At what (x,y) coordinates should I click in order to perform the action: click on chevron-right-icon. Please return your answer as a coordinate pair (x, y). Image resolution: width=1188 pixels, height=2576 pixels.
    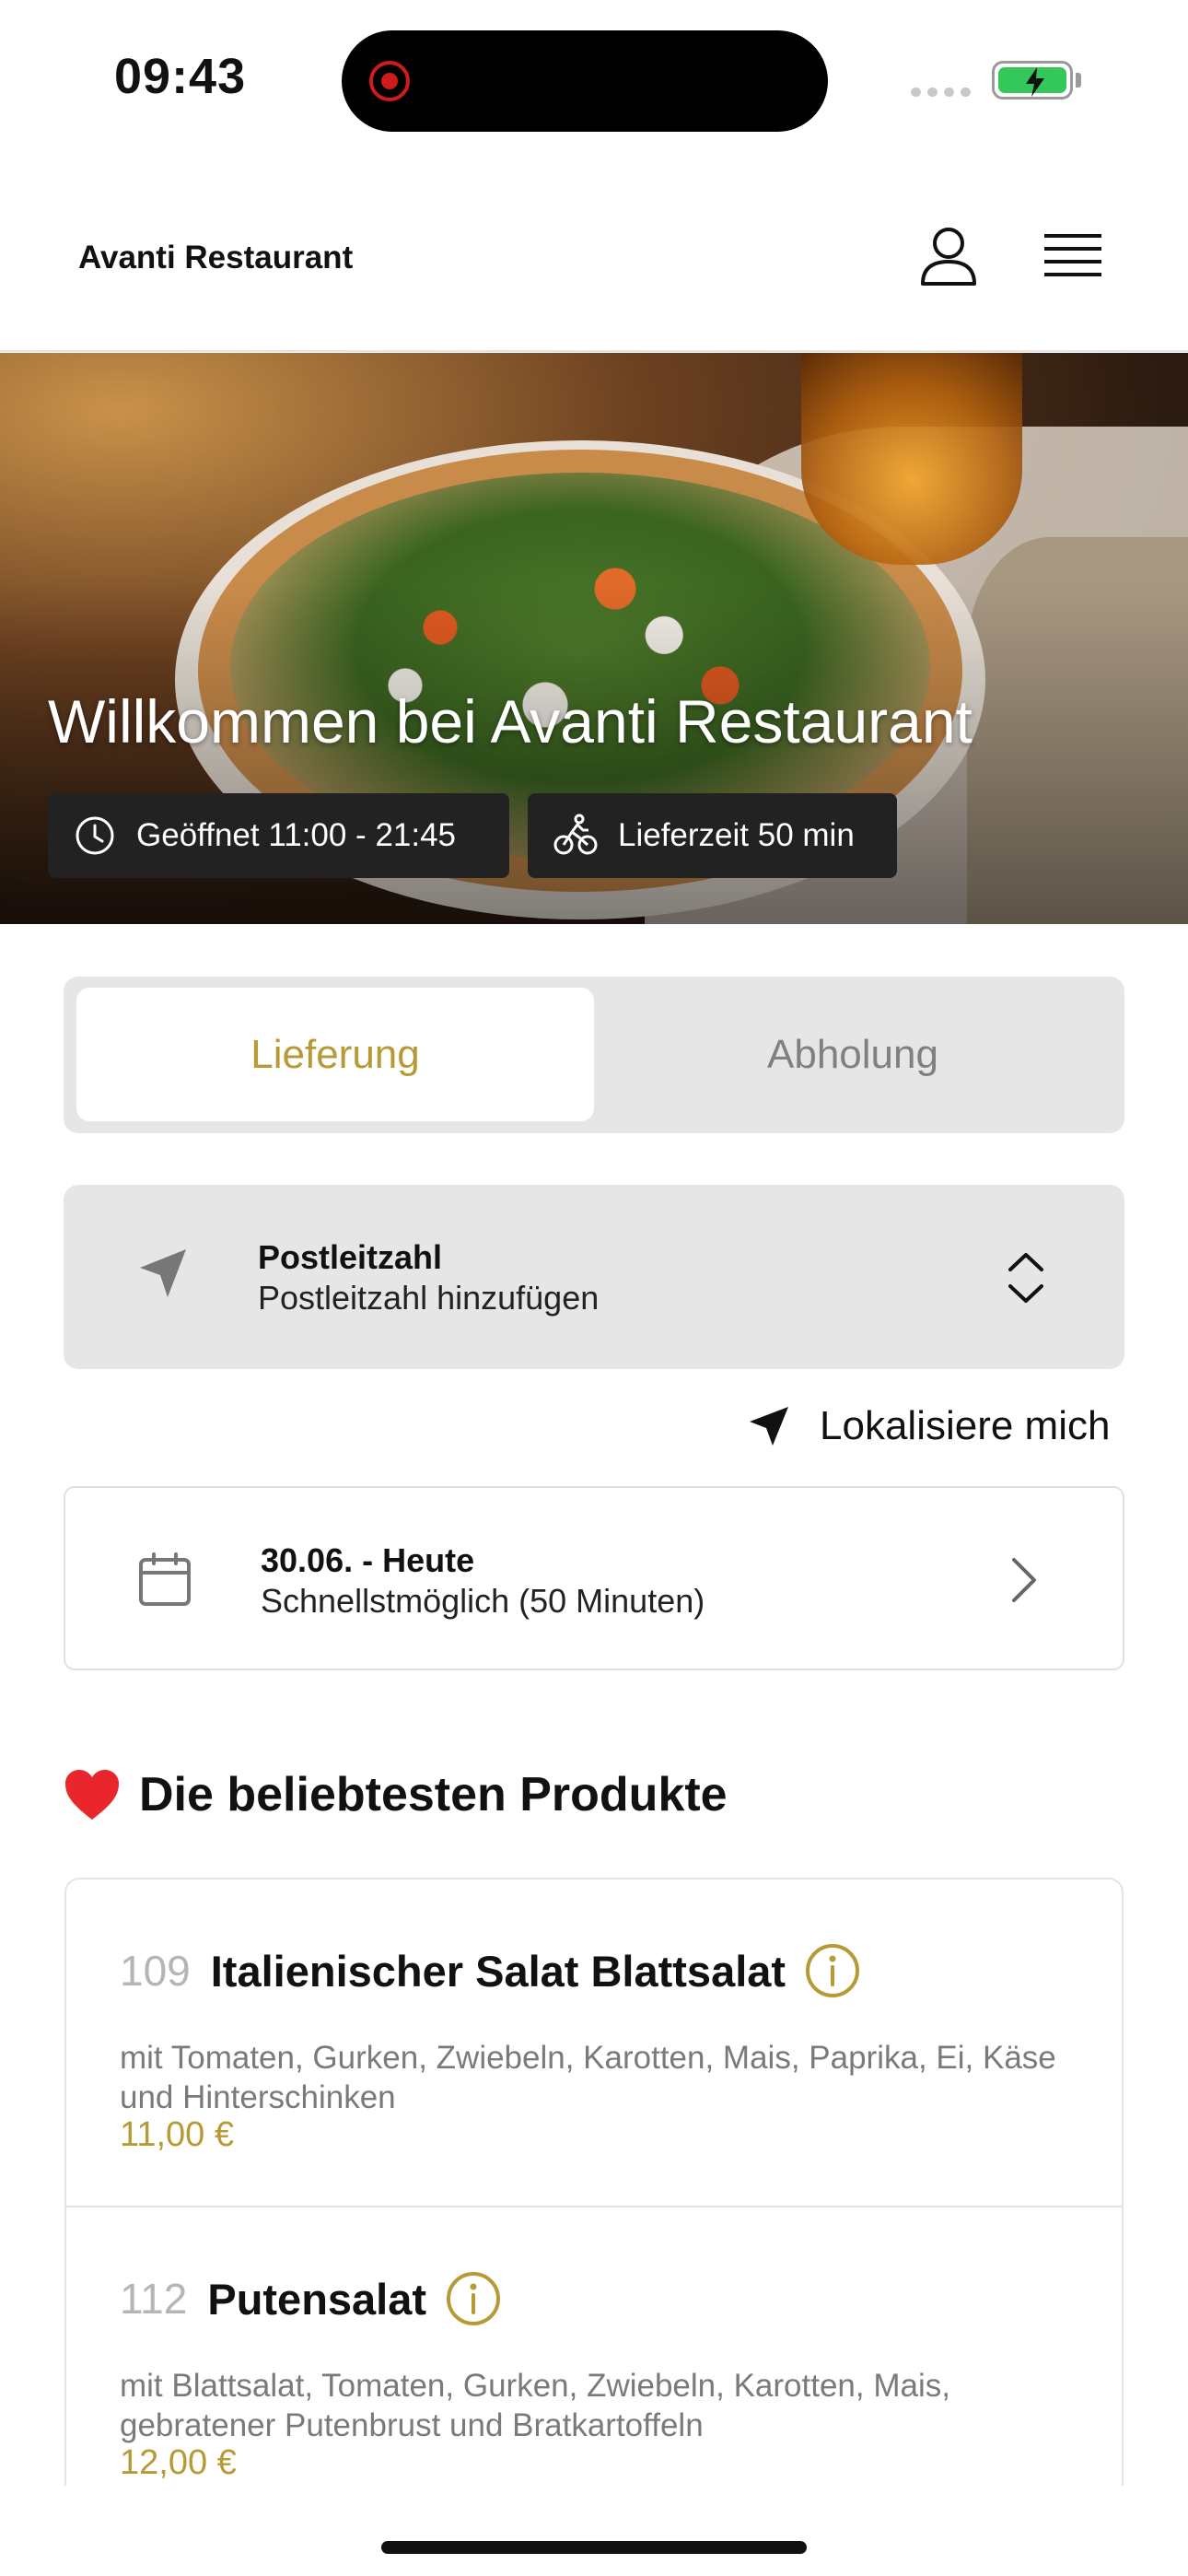
    Looking at the image, I should click on (1024, 1580).